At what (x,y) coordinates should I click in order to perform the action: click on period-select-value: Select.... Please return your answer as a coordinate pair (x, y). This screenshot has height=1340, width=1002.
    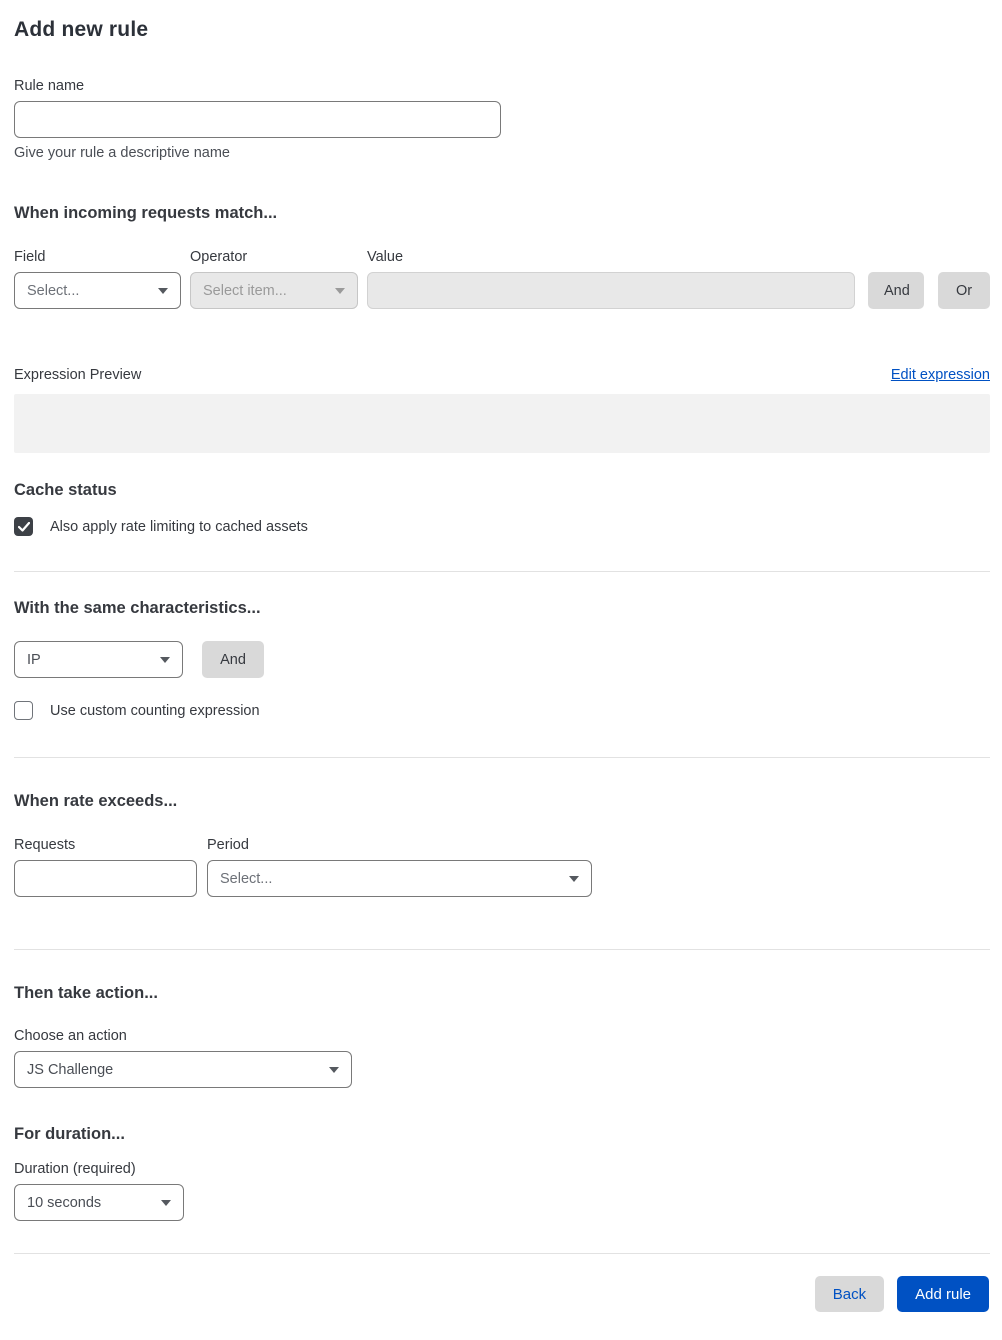
    Looking at the image, I should click on (246, 878).